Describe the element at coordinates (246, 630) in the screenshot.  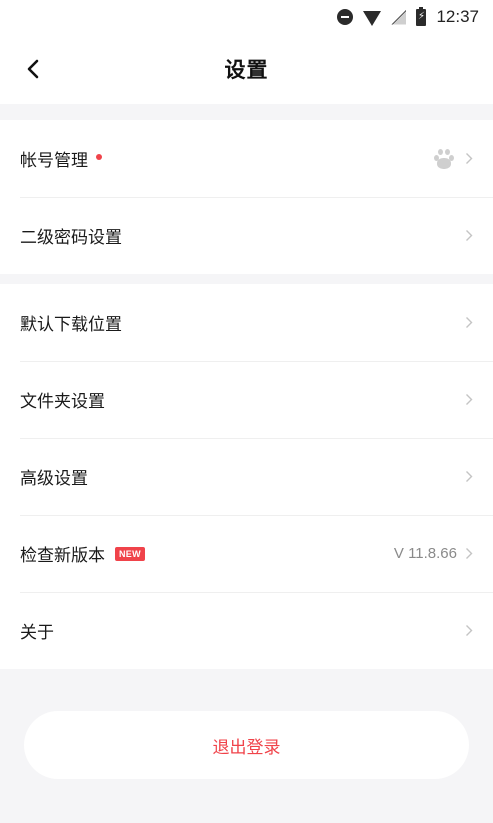
I see `about-row: 关于` at that location.